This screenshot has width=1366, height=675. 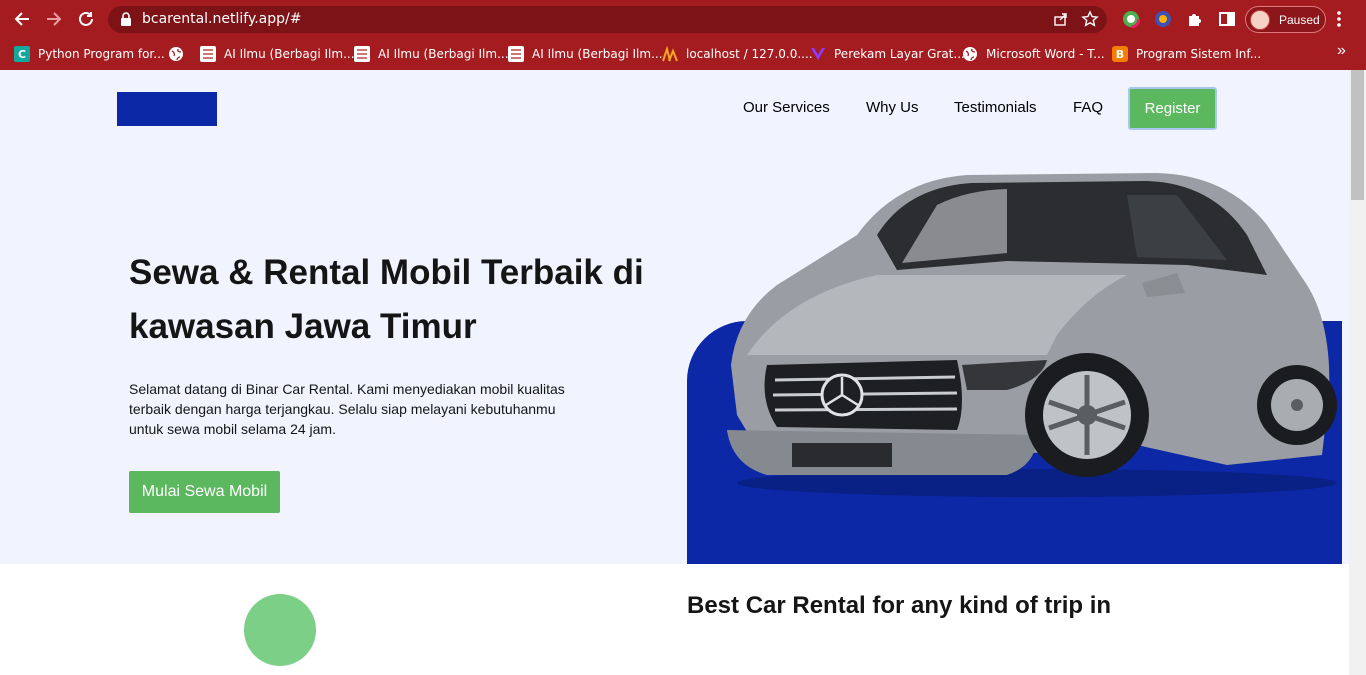 I want to click on share-icon, so click(x=1061, y=21).